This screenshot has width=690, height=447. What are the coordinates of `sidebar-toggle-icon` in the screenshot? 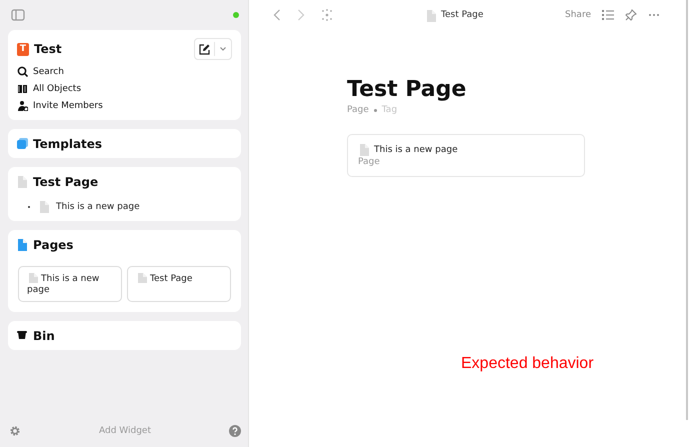 It's located at (18, 15).